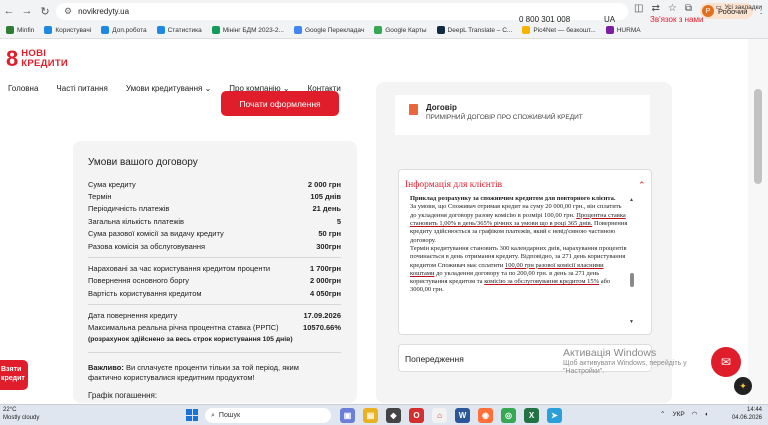 The width and height of the screenshot is (768, 425). What do you see at coordinates (214, 196) in the screenshot?
I see `condition-row: Термін 105 днів` at bounding box center [214, 196].